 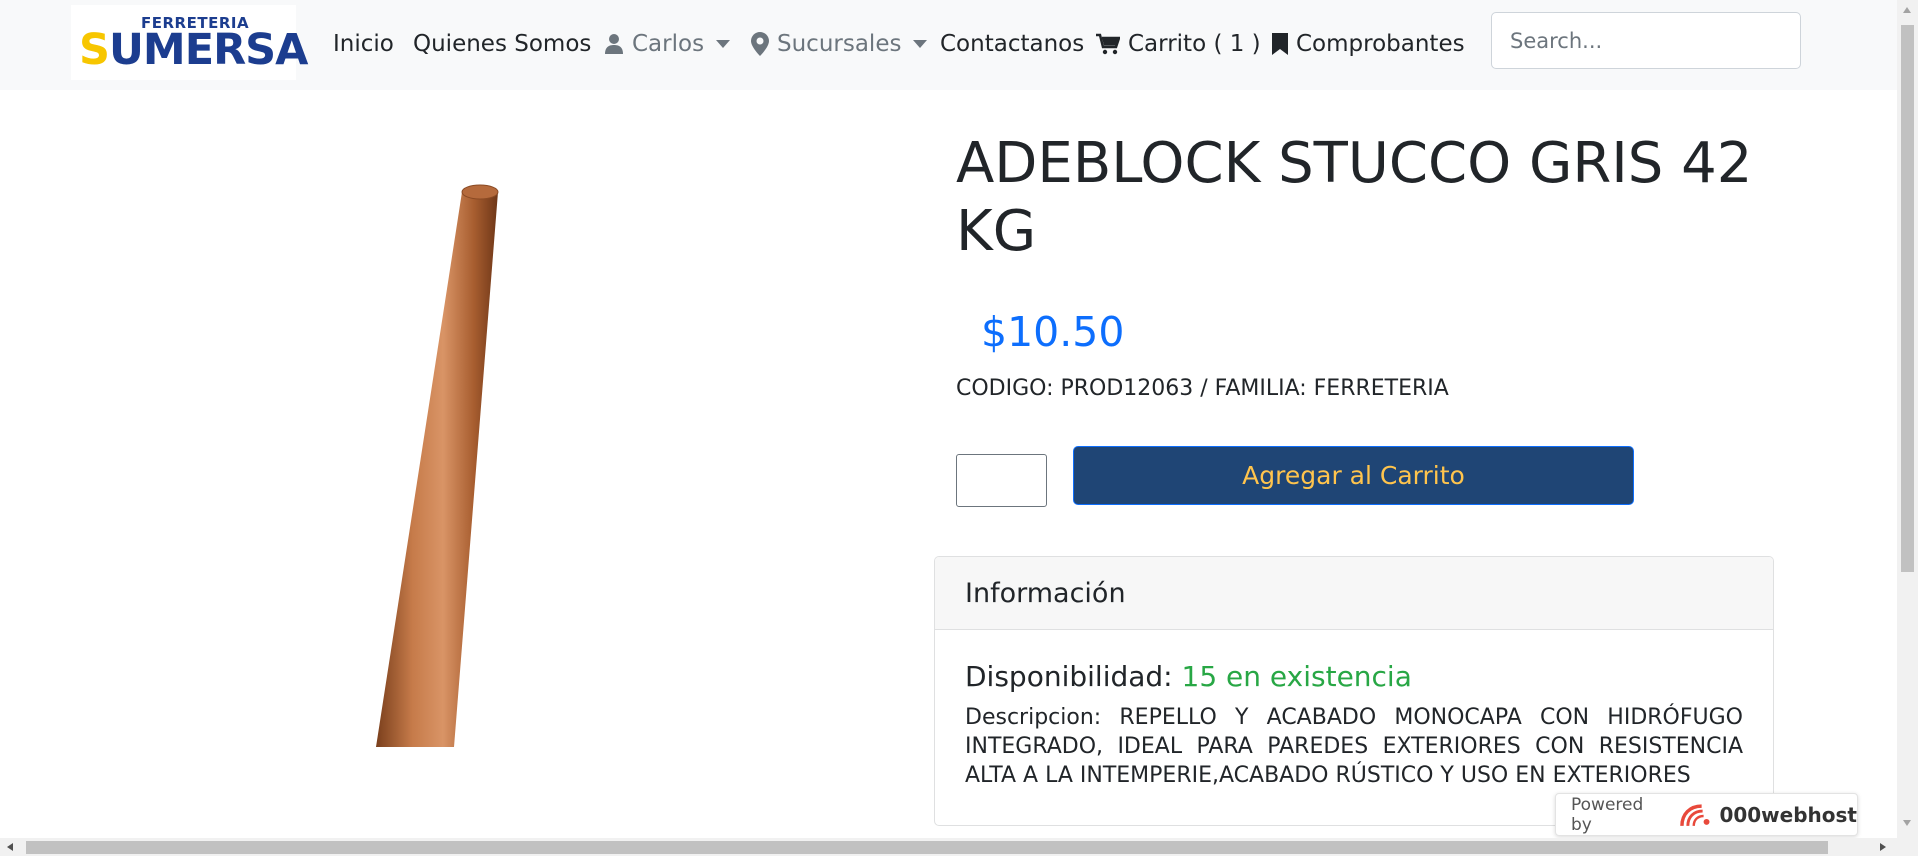 I want to click on nav-inicio: Inicio, so click(x=363, y=44).